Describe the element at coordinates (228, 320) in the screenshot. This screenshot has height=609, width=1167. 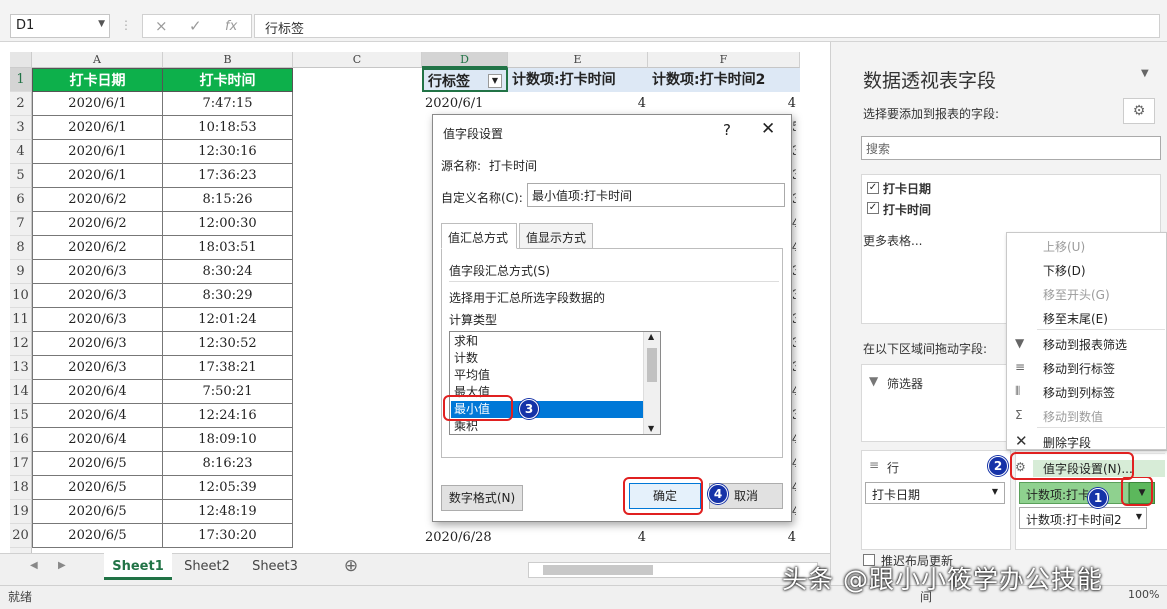
I see `cell-time: 12:01:24` at that location.